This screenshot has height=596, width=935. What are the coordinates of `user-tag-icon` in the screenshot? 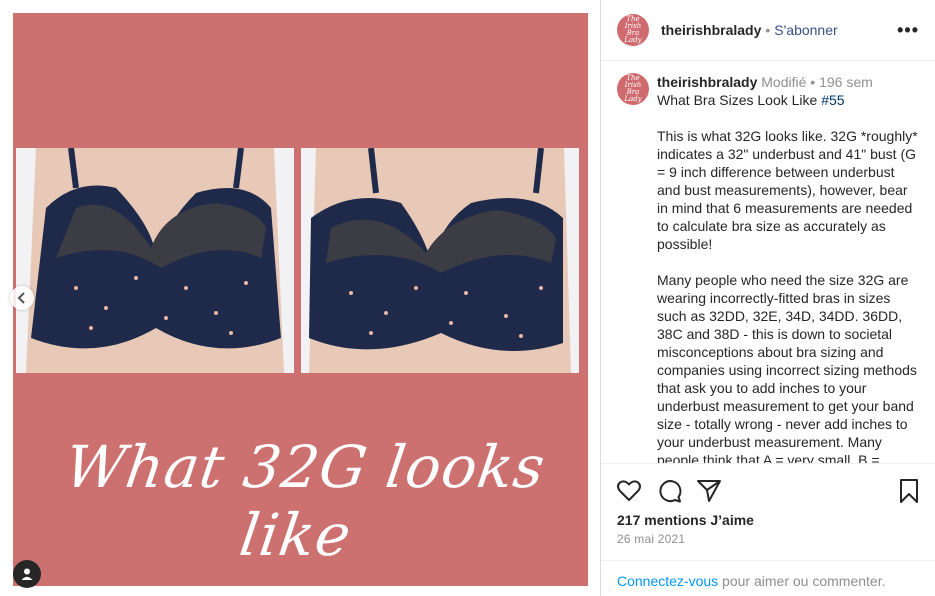 It's located at (27, 574).